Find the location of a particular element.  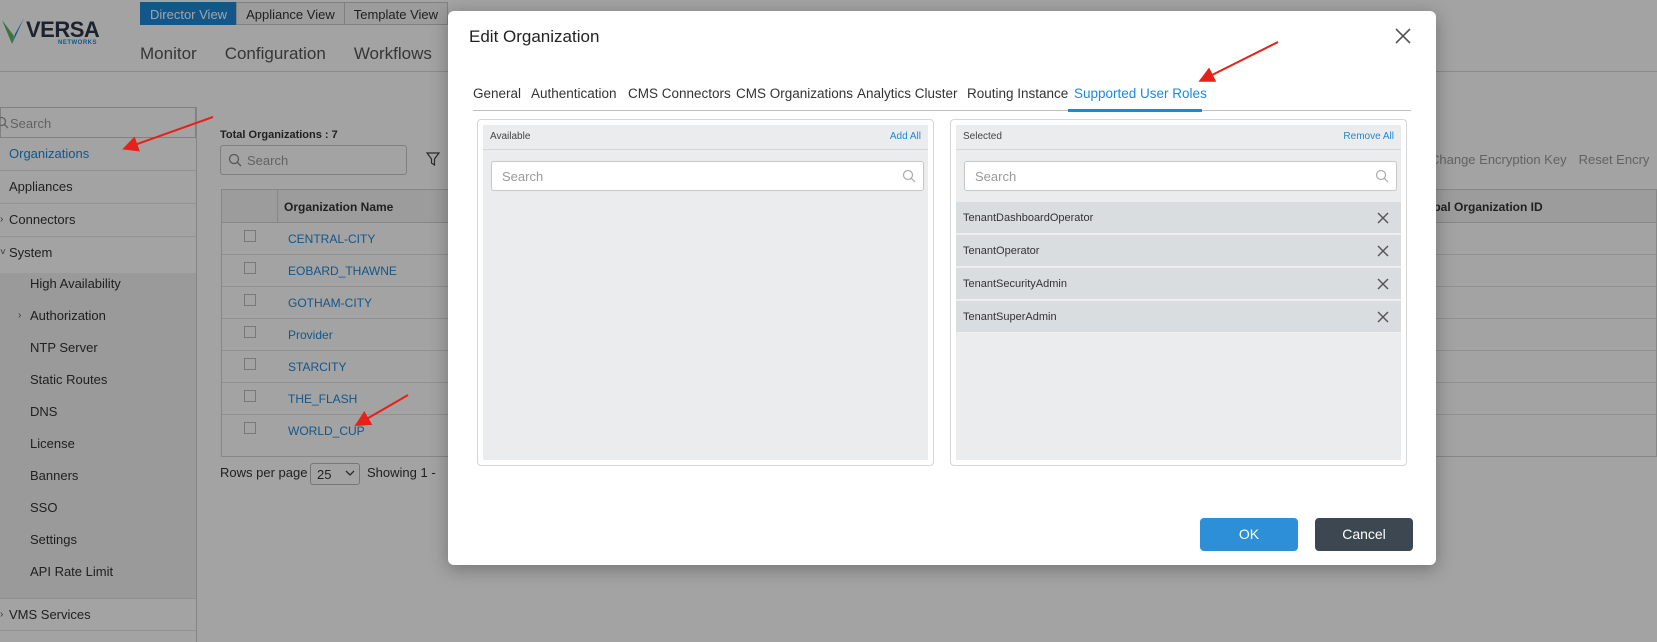

tab-cms-connectors: CMS Connectors is located at coordinates (679, 93).